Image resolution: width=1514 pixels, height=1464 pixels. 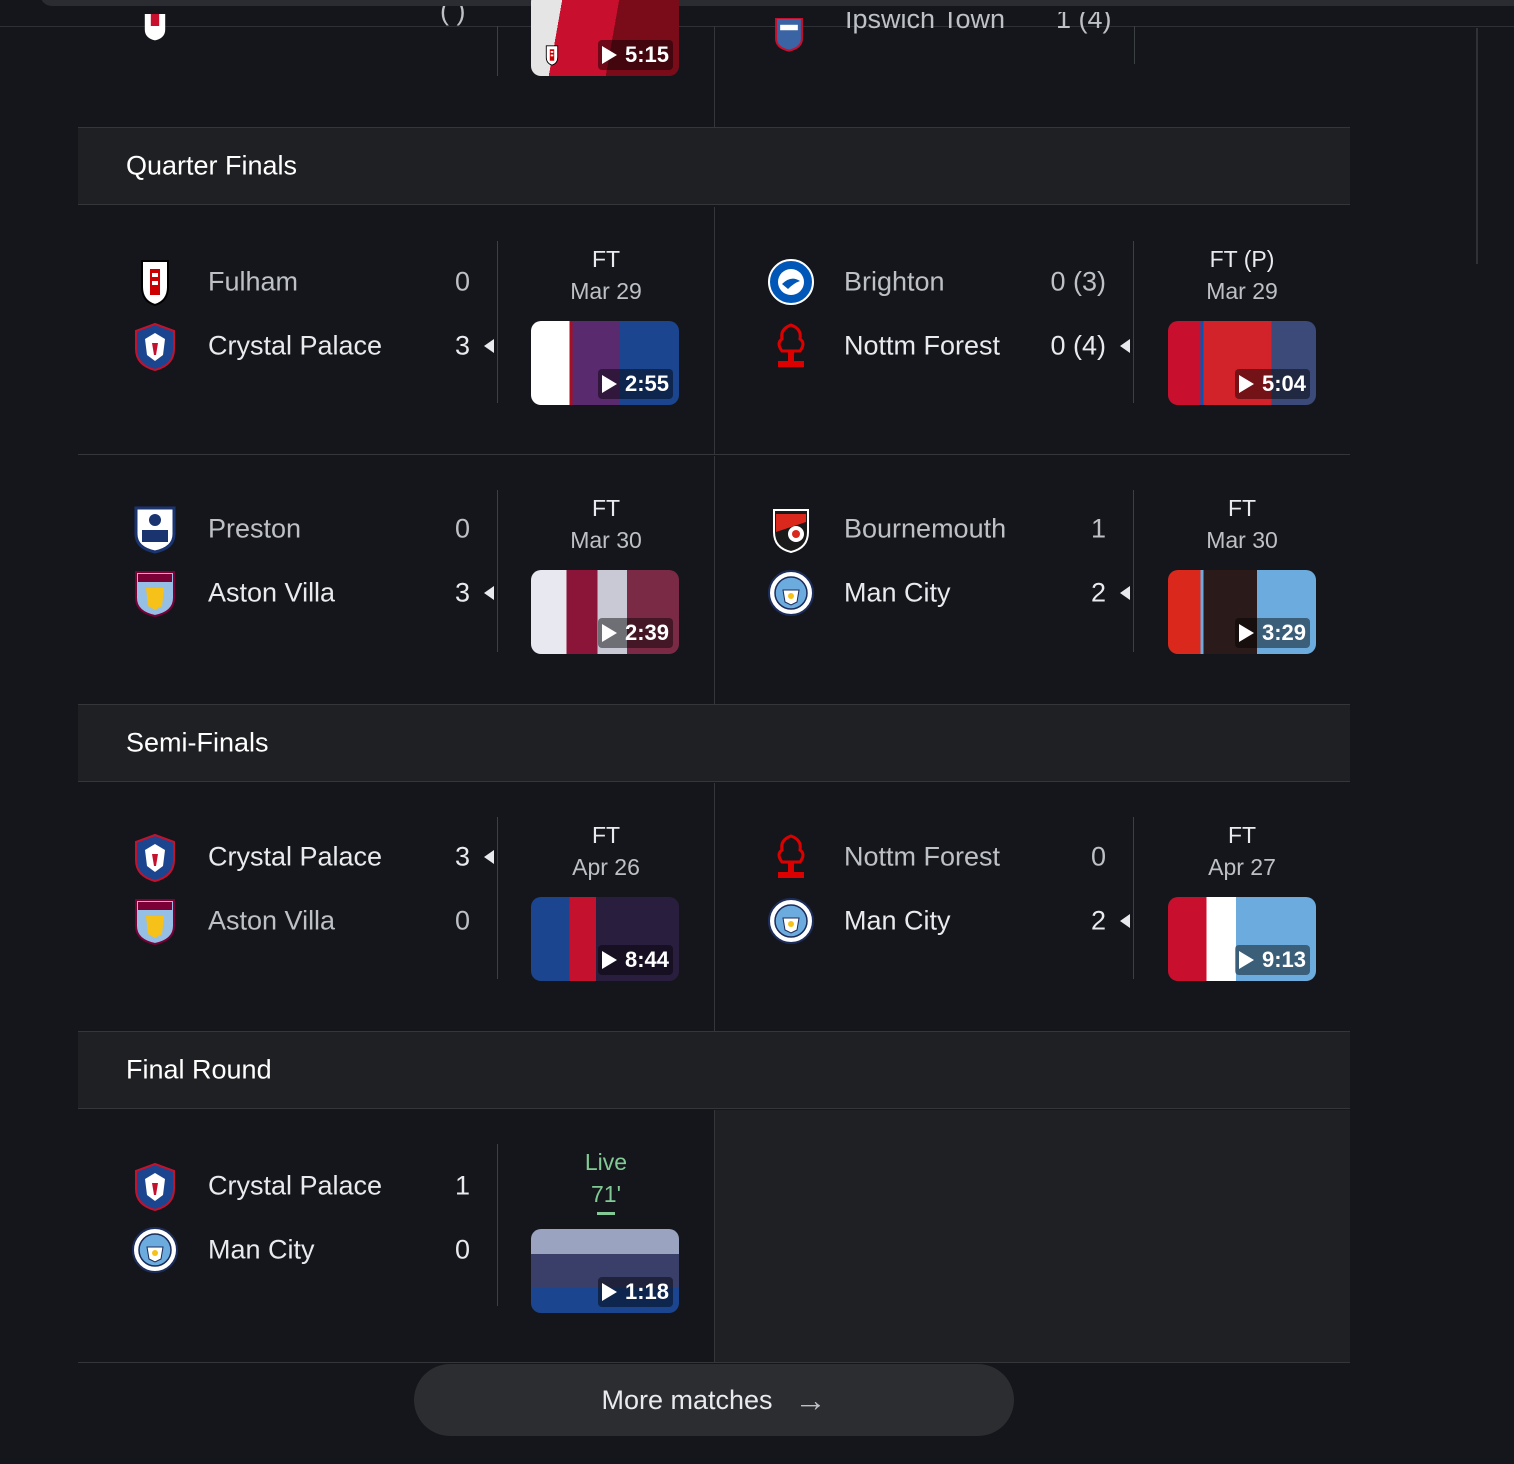 I want to click on team-name: Brighton, so click(x=894, y=281).